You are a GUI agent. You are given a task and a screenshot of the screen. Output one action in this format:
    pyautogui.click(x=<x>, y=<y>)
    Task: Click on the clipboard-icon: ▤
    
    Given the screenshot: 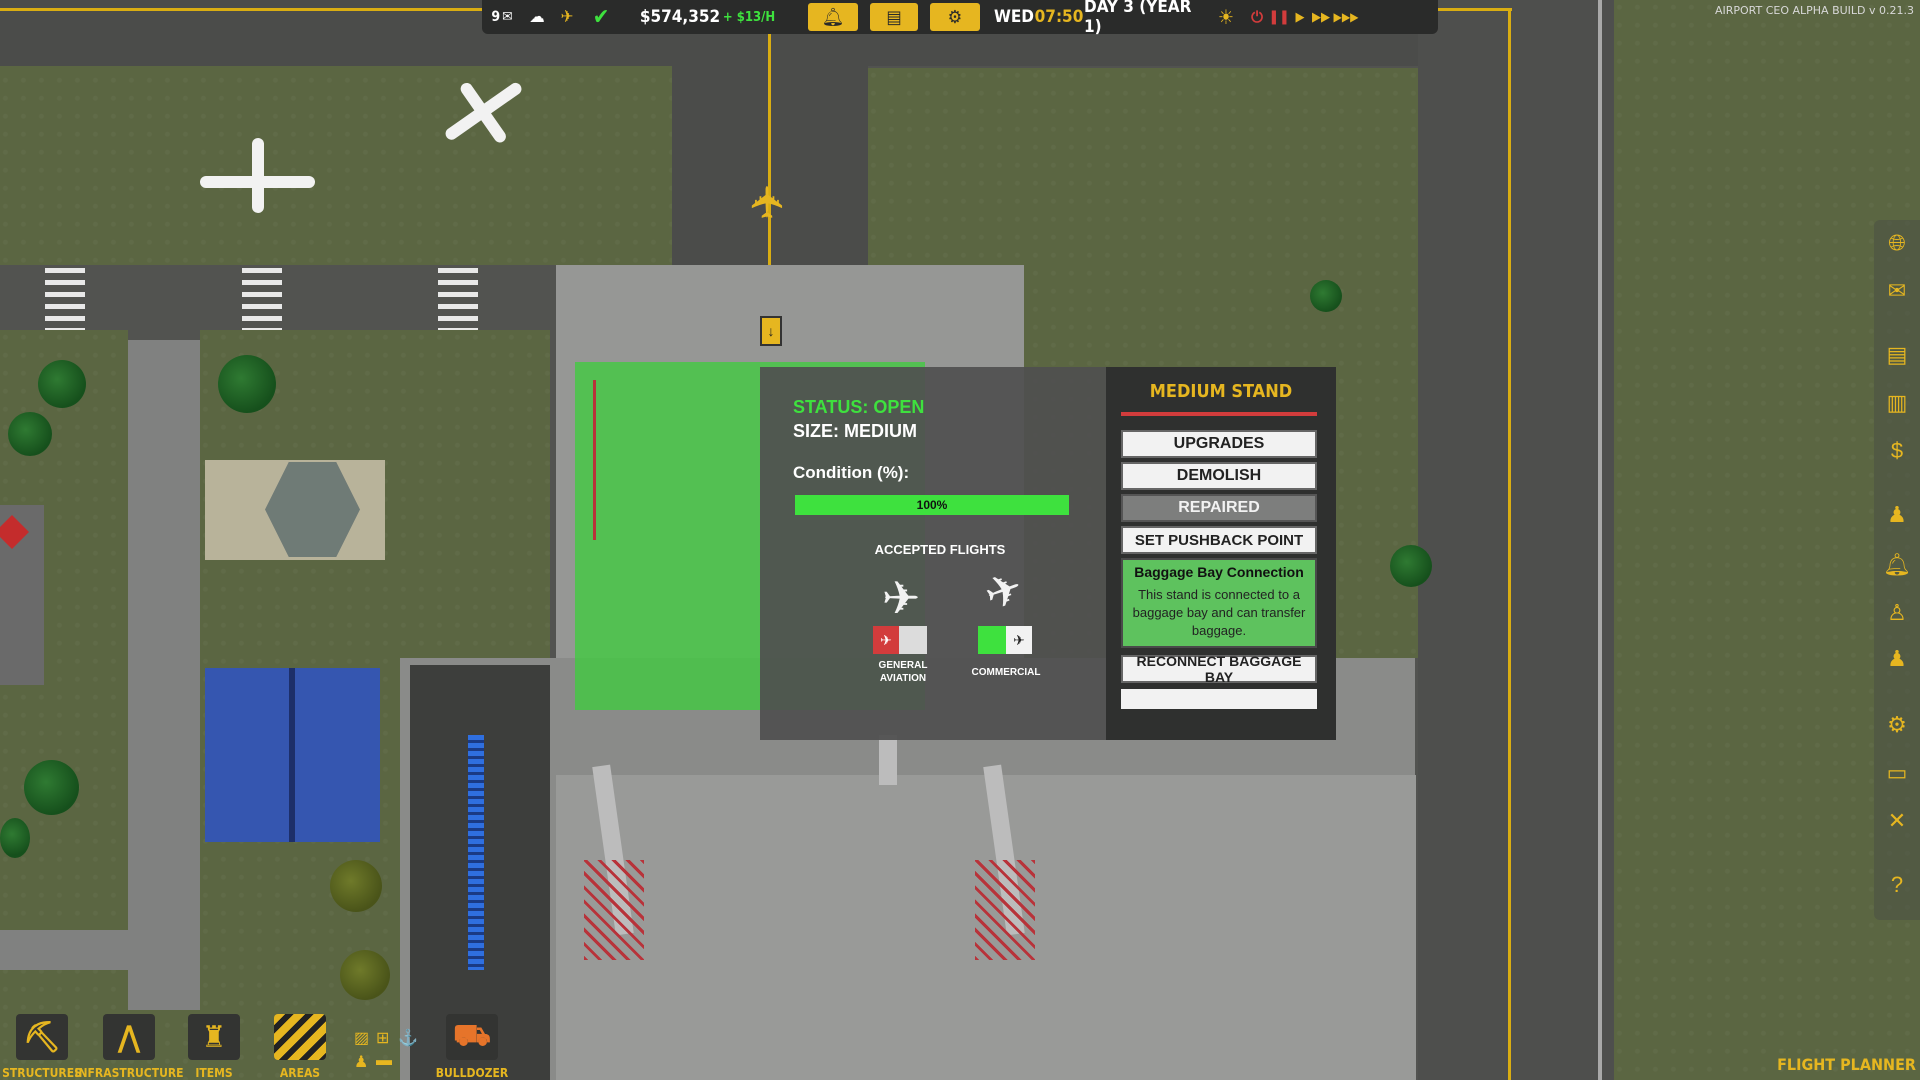 What is the action you would take?
    pyautogui.click(x=894, y=17)
    